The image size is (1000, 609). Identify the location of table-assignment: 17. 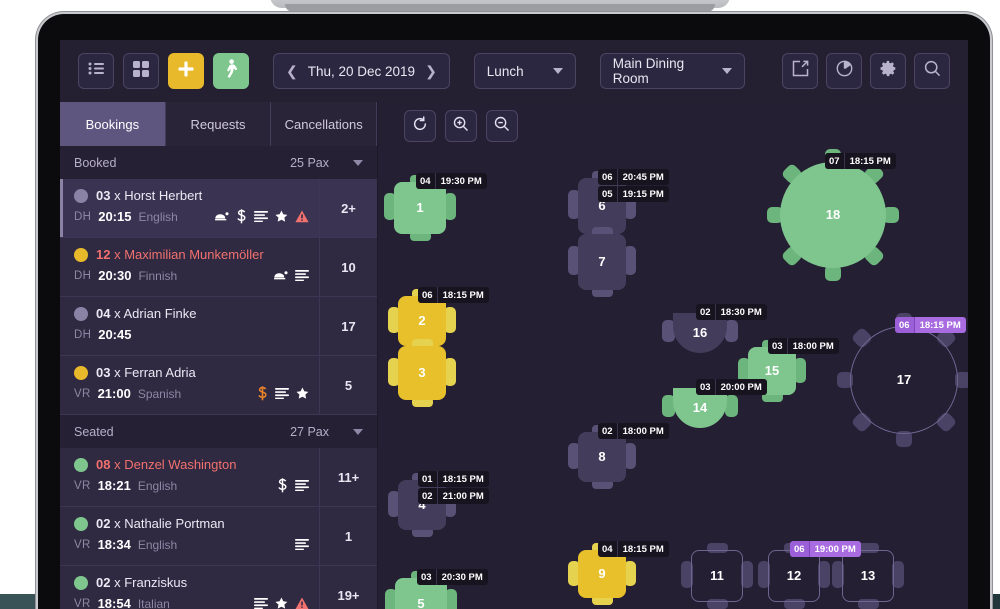
(348, 326).